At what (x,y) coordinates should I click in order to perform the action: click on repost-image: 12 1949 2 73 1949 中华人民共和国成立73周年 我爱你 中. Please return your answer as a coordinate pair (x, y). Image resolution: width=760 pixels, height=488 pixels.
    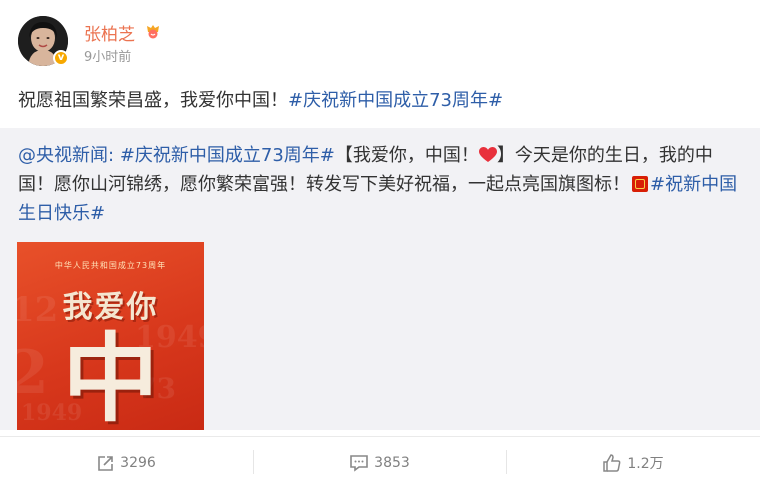
    Looking at the image, I should click on (110, 336).